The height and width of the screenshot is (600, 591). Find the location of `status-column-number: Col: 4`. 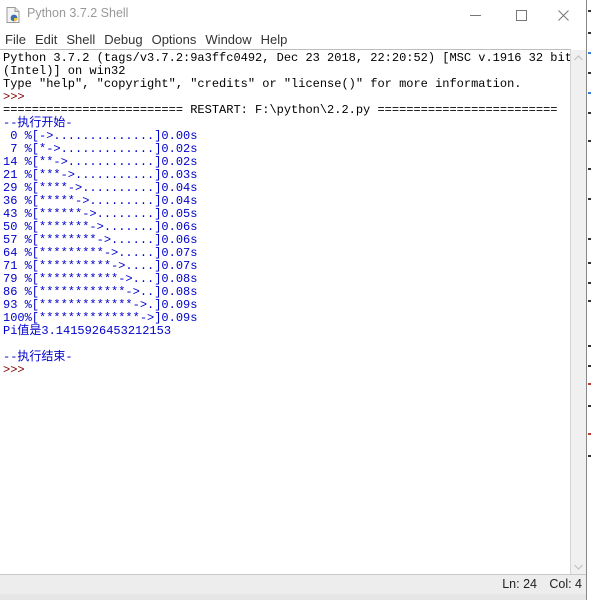

status-column-number: Col: 4 is located at coordinates (565, 584).